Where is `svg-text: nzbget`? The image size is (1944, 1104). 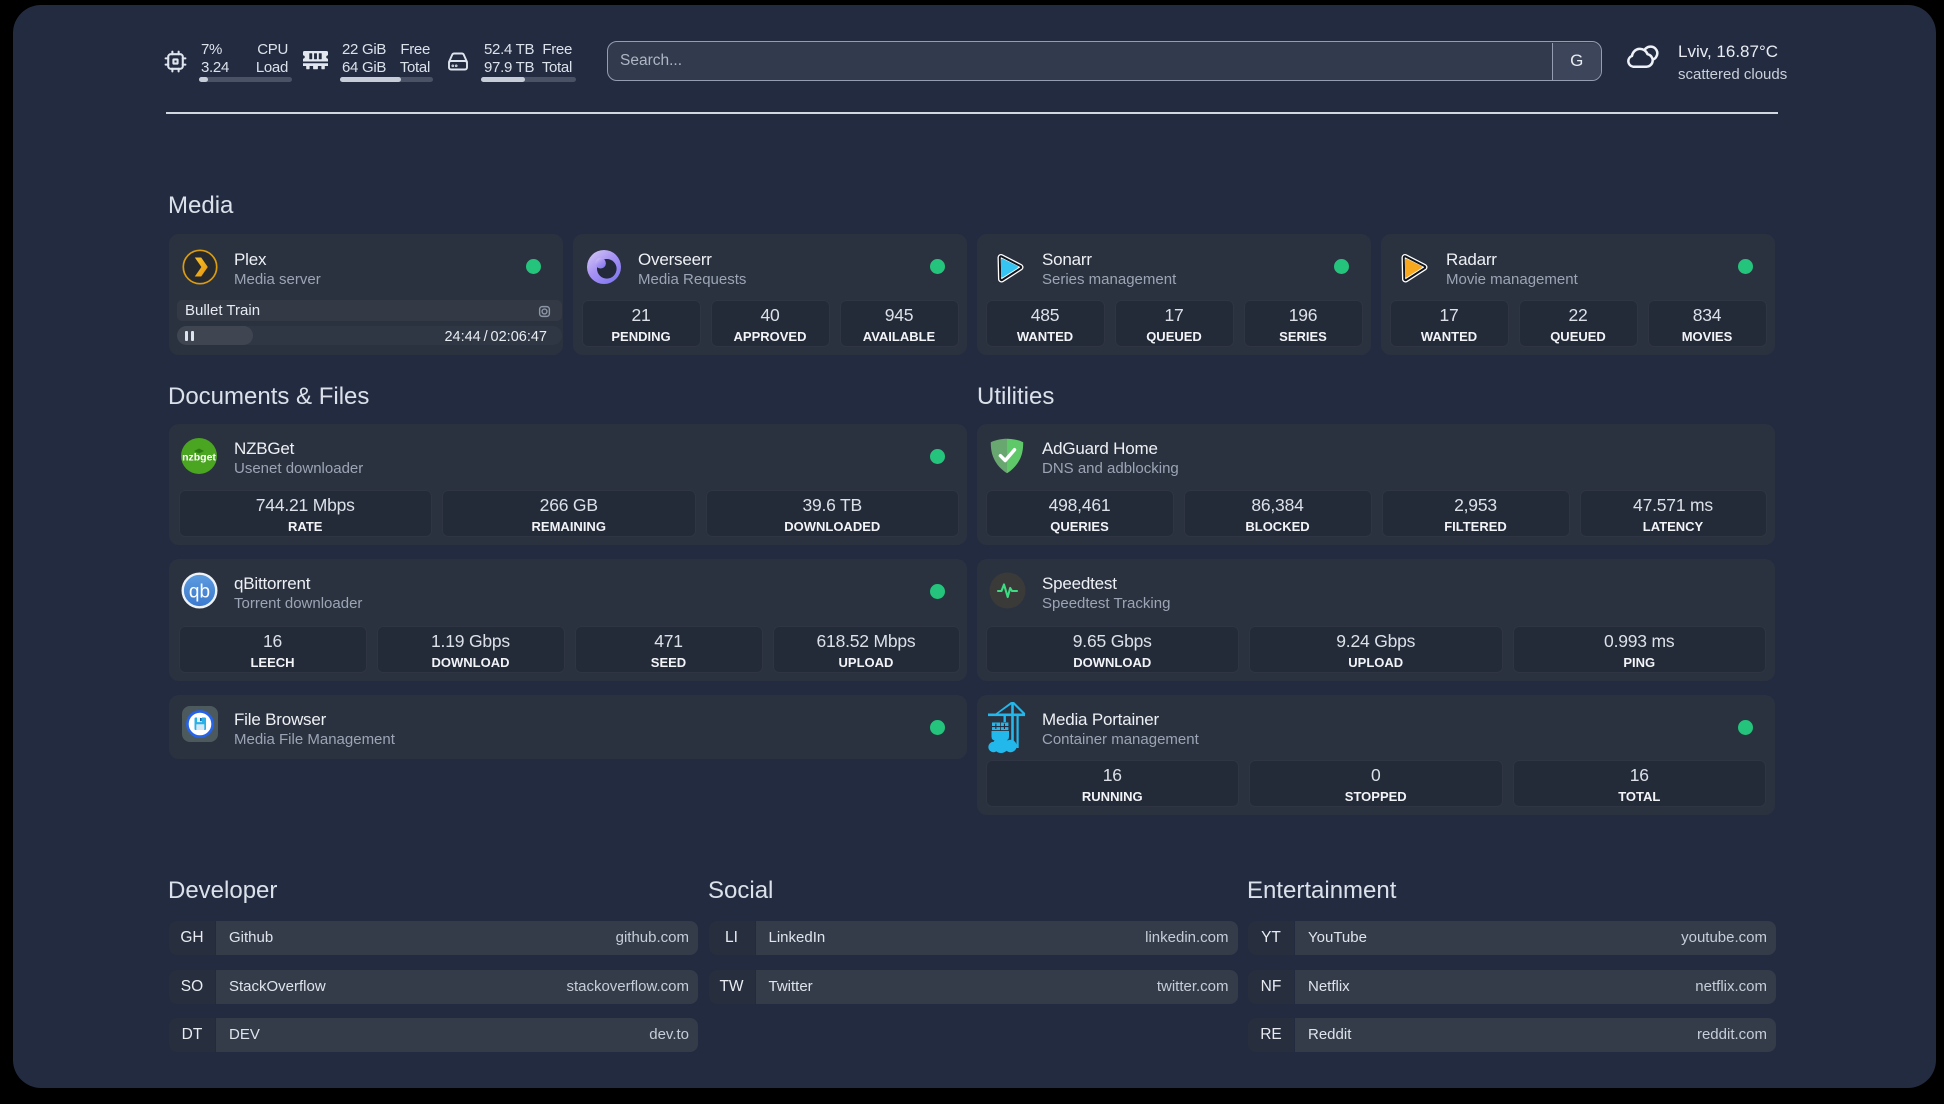 svg-text: nzbget is located at coordinates (199, 458).